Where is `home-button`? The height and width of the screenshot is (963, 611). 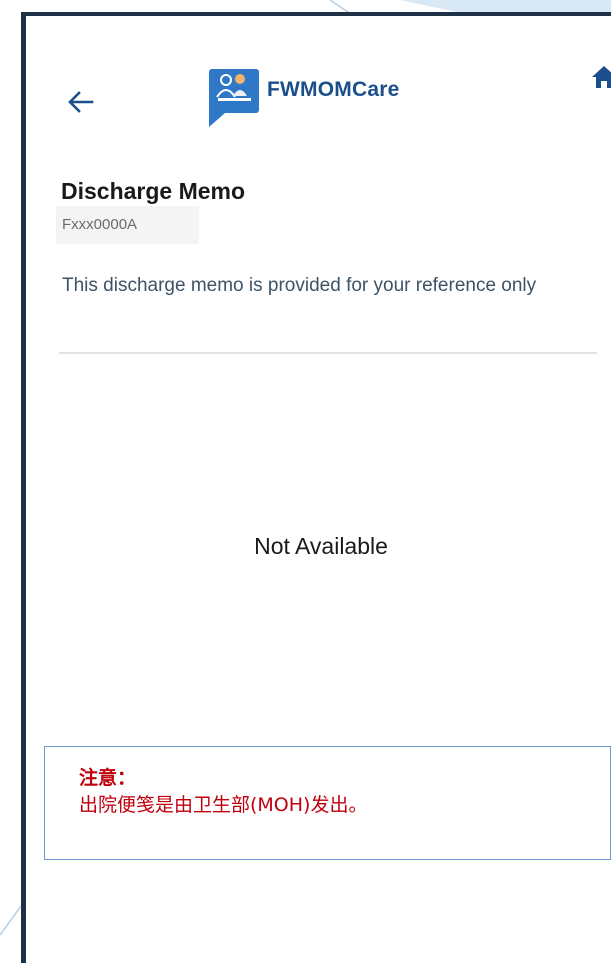
home-button is located at coordinates (601, 77).